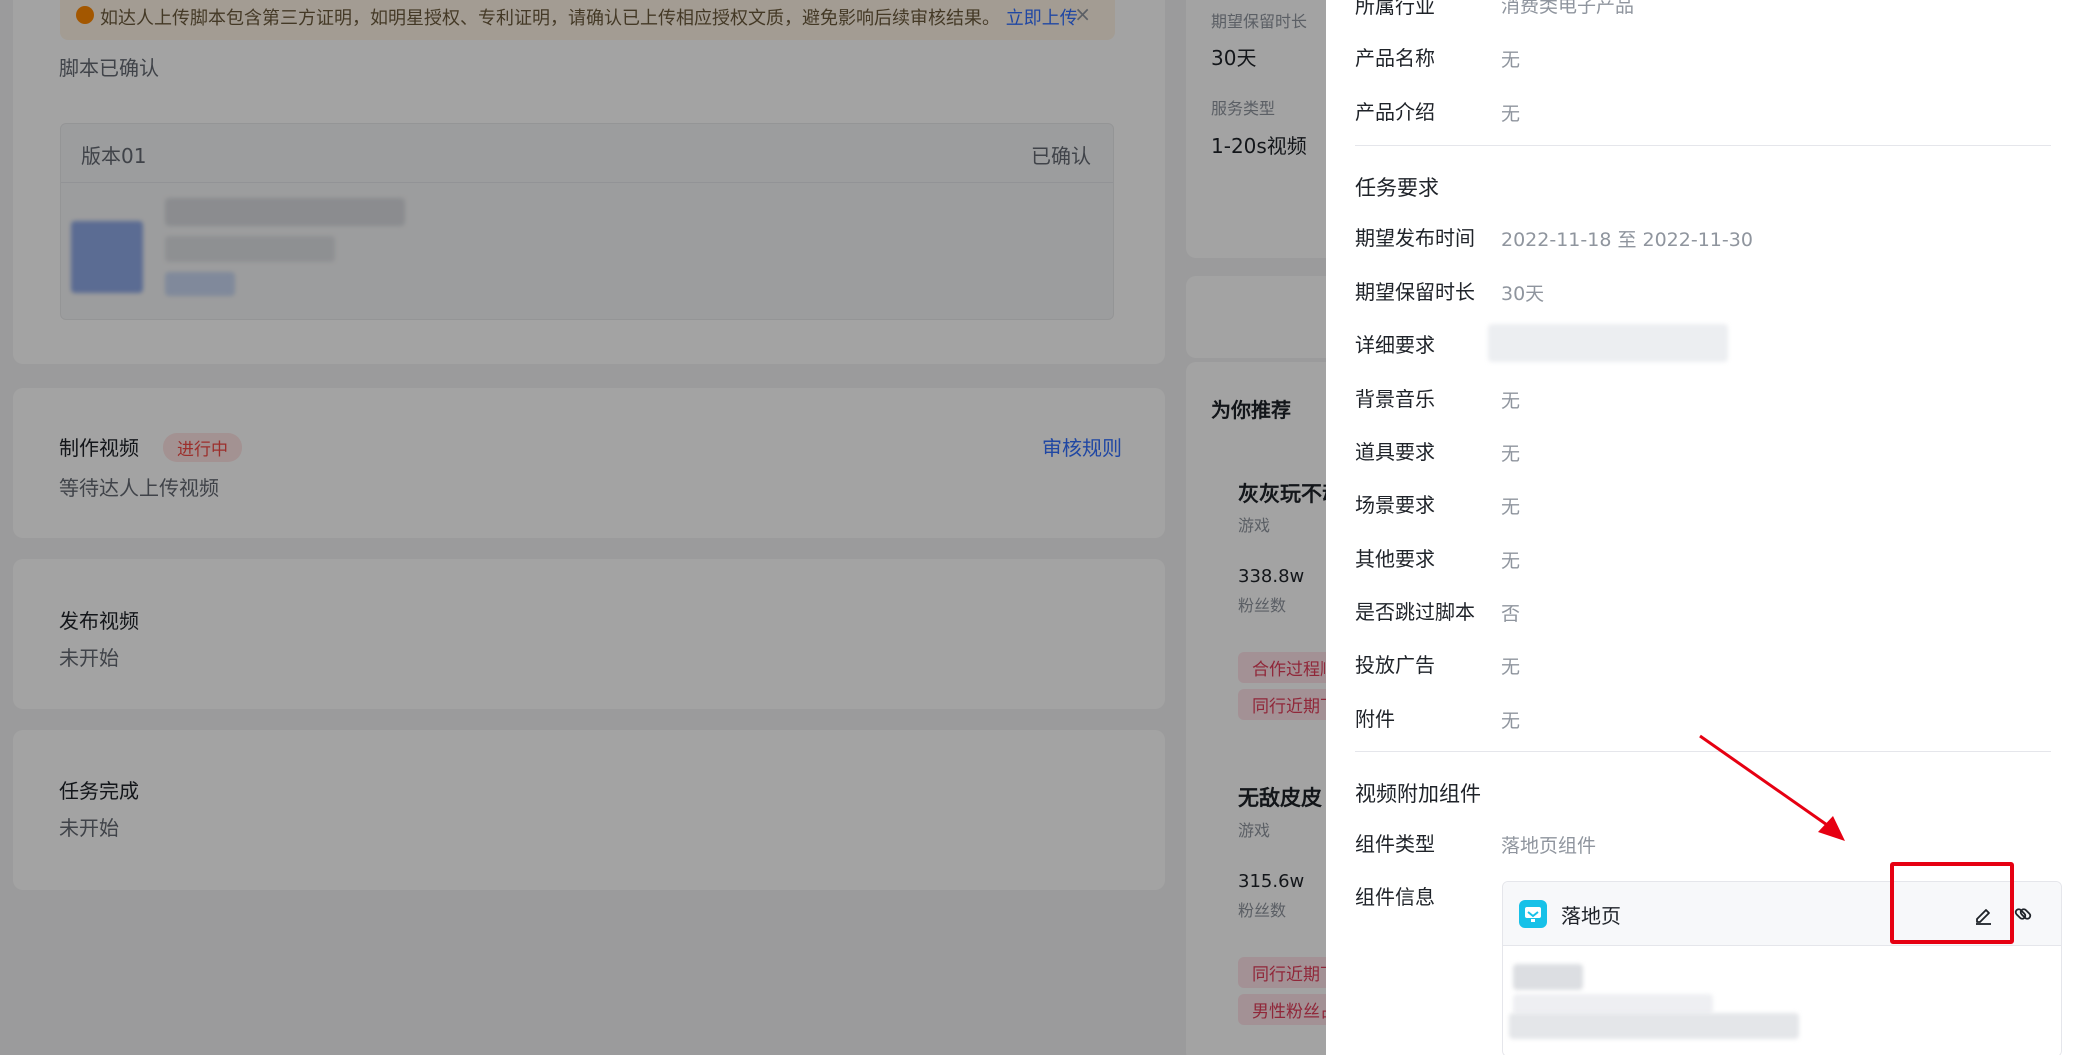  Describe the element at coordinates (1548, 977) in the screenshot. I see `blurred-component-title` at that location.